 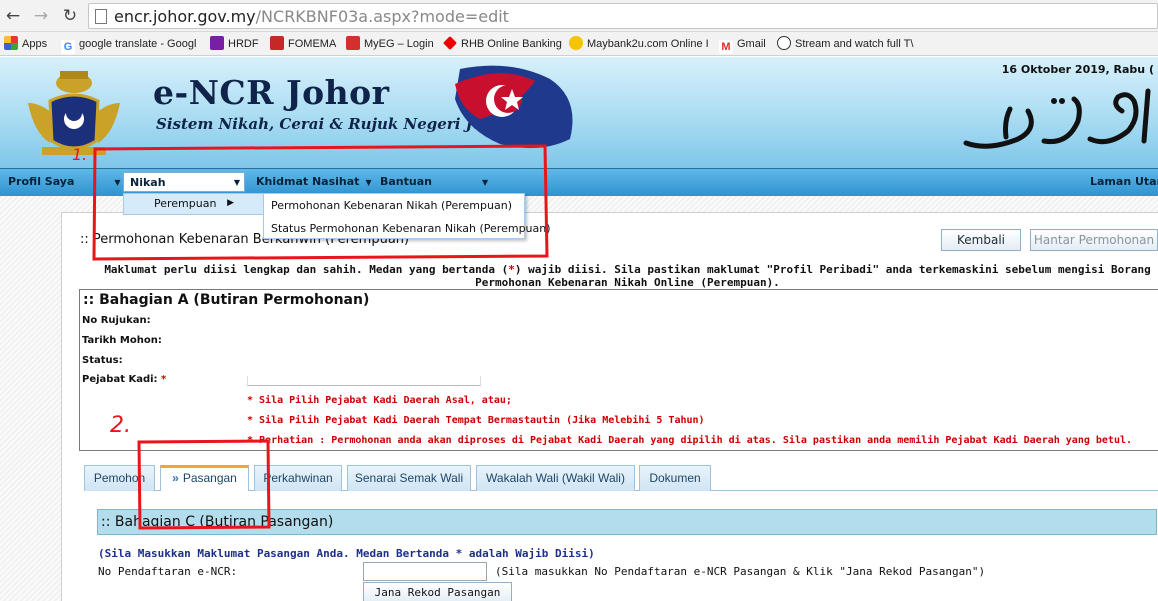 I want to click on rhb-icon, so click(x=450, y=43).